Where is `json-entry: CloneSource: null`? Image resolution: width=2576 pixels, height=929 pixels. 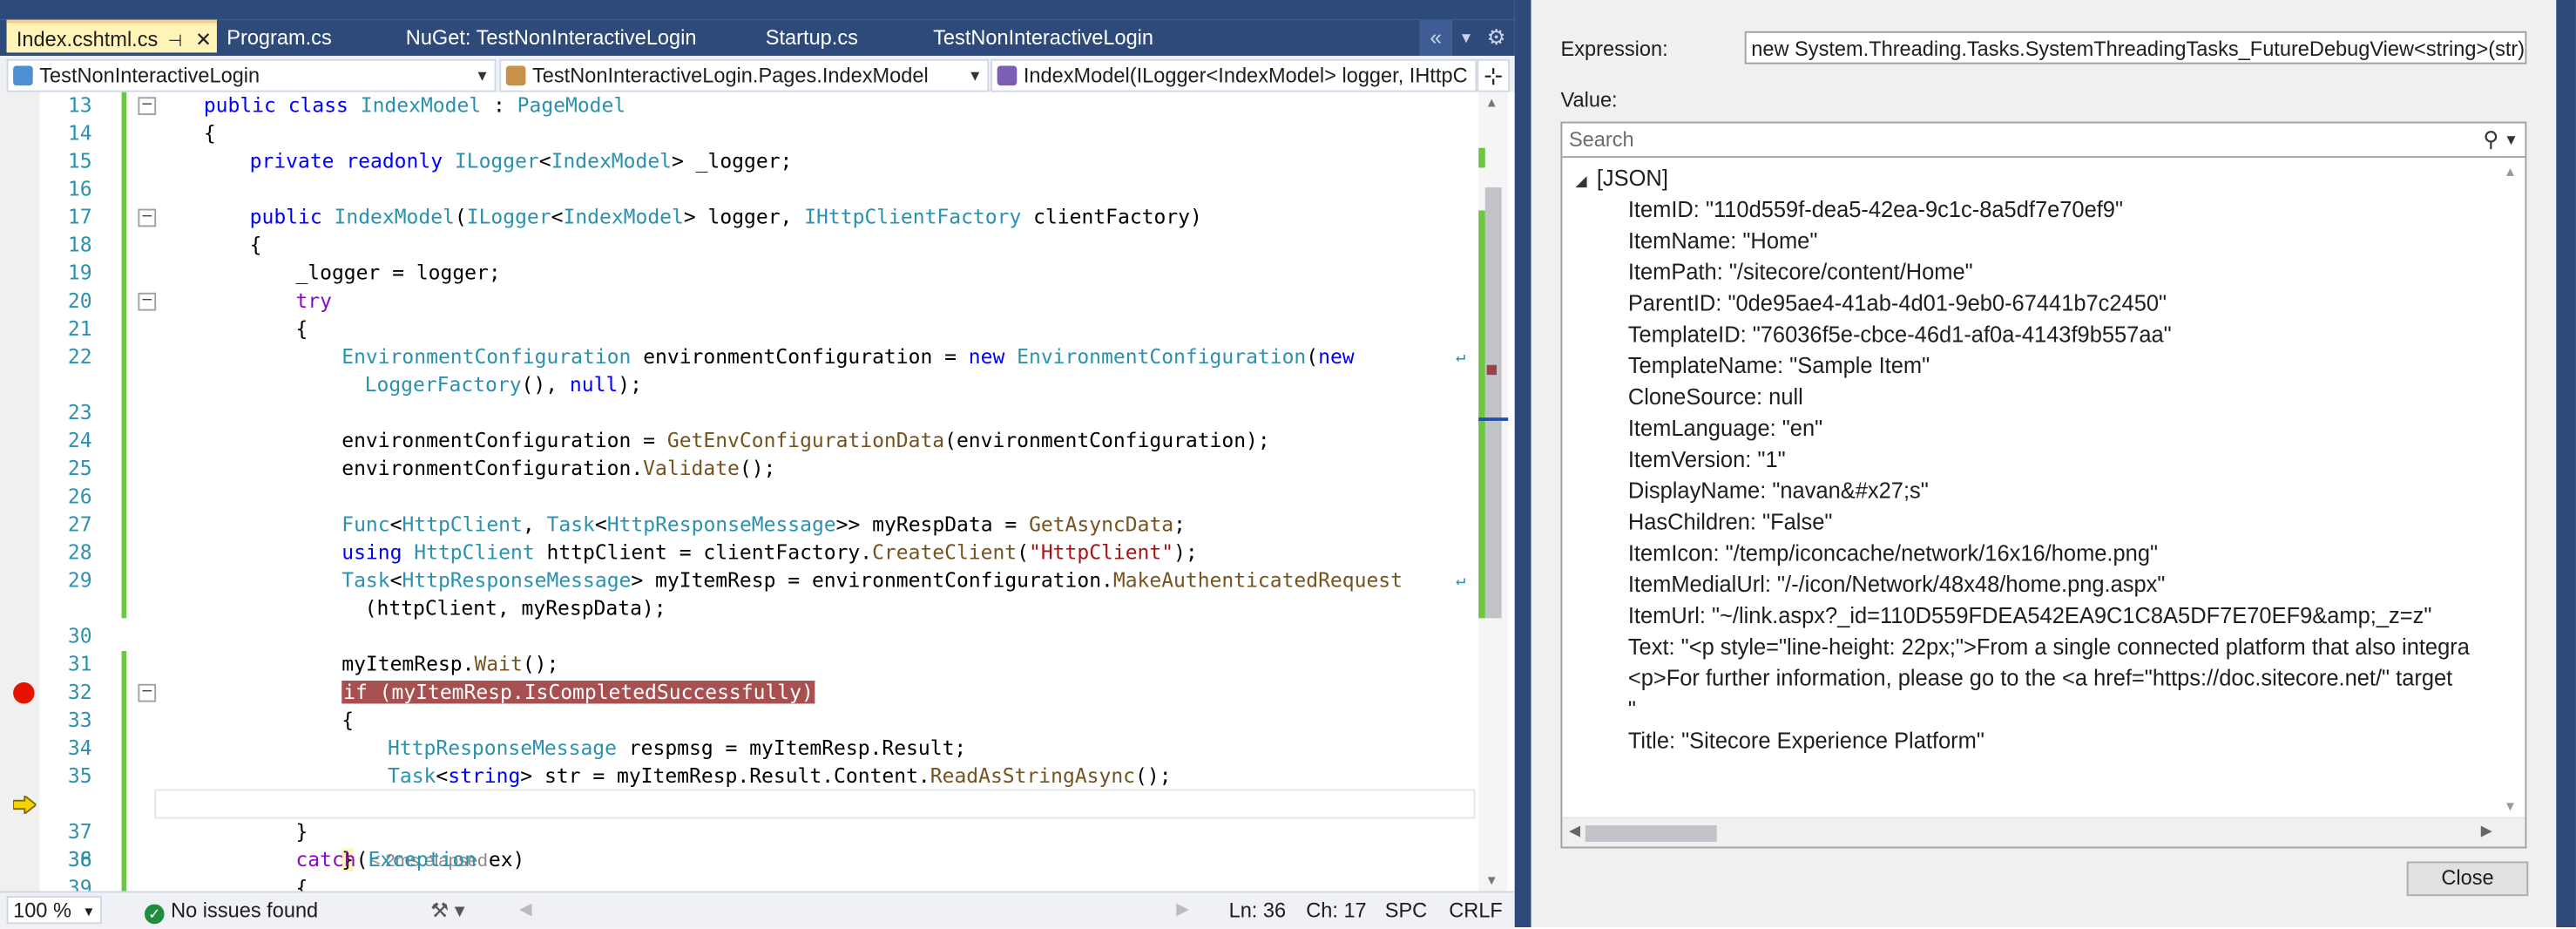
json-entry: CloneSource: null is located at coordinates (1715, 397).